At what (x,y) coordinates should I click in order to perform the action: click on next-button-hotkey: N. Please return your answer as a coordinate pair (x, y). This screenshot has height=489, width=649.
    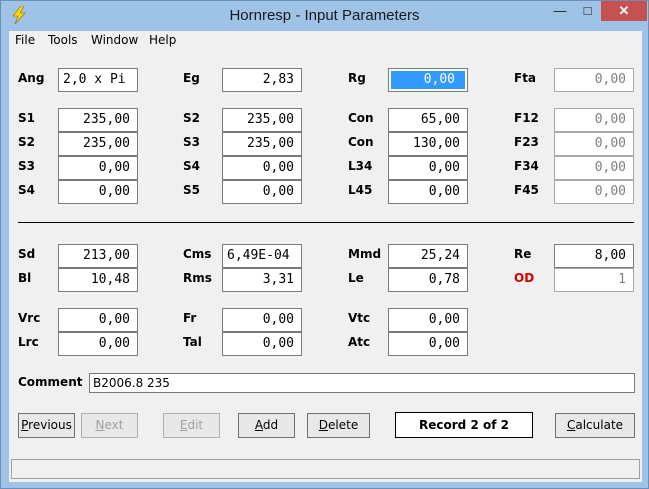
    Looking at the image, I should click on (100, 425).